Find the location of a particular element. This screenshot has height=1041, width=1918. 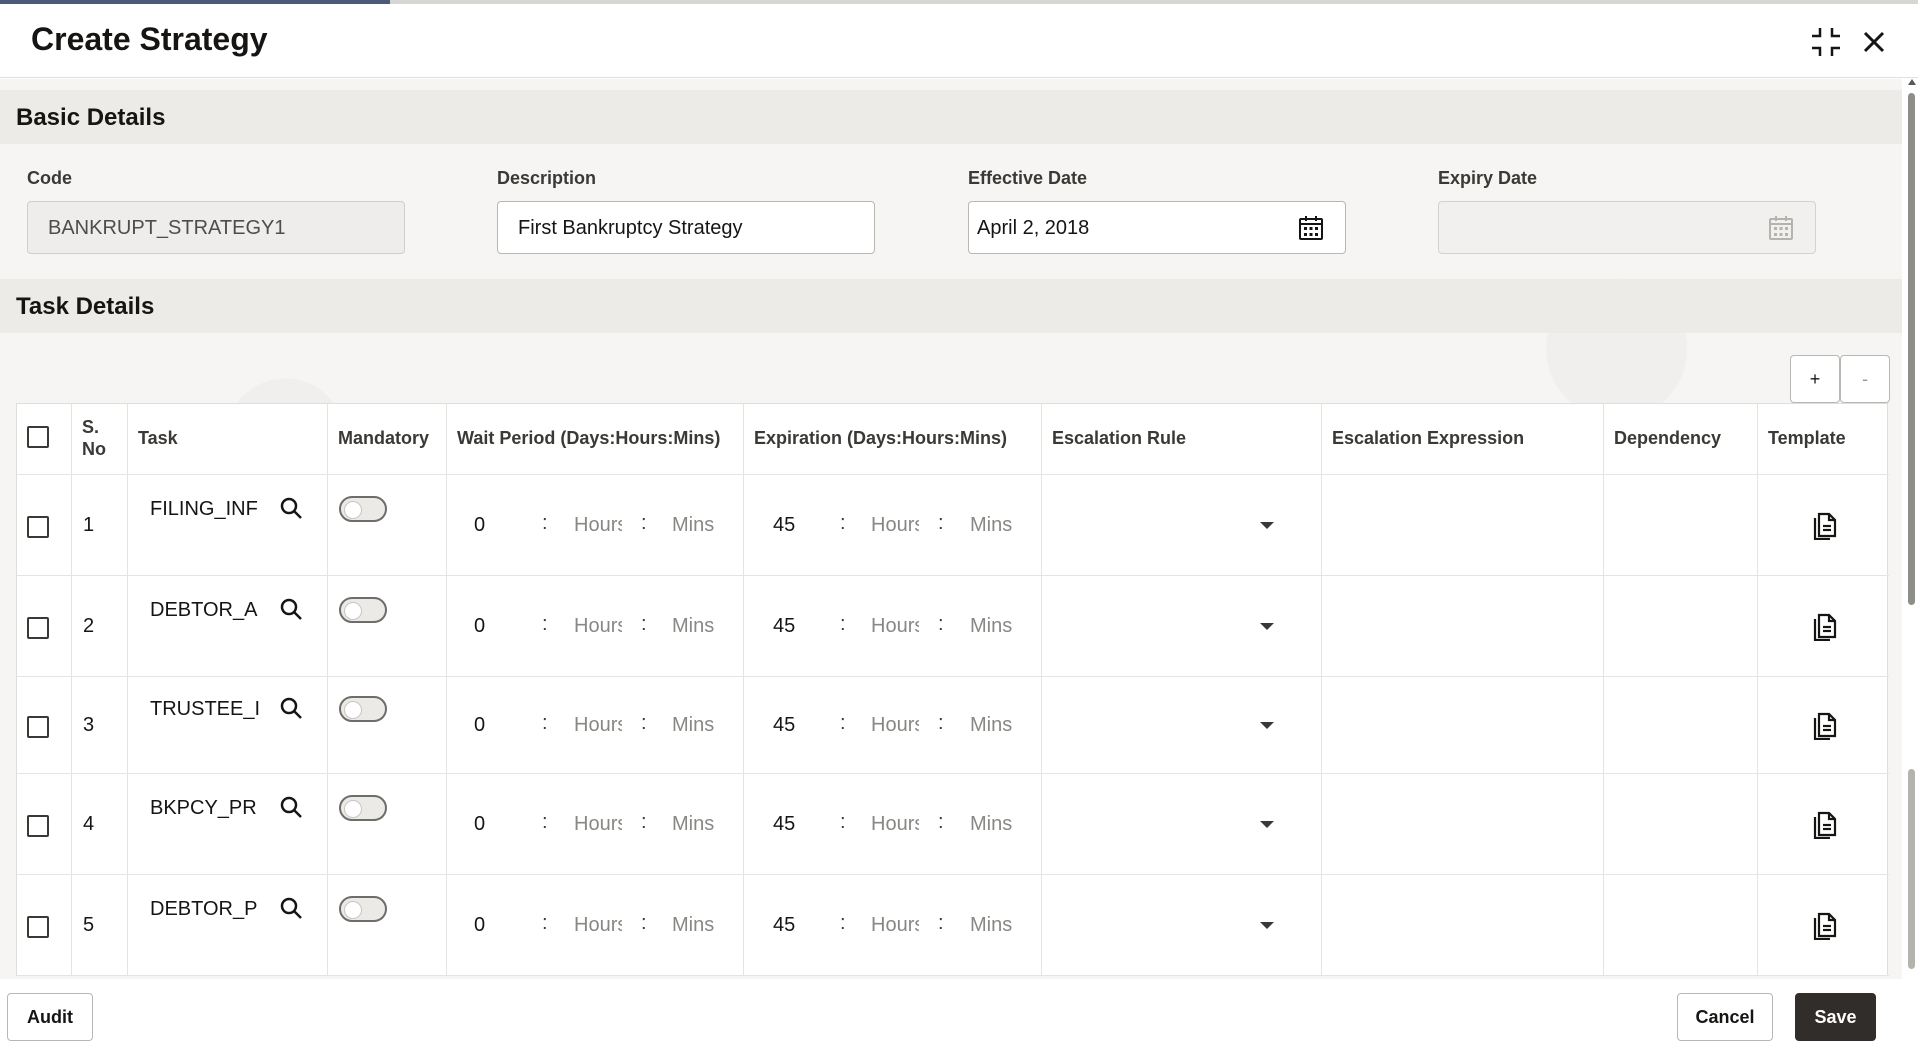

effective-date-field: April 2, 2018 is located at coordinates (1157, 227).